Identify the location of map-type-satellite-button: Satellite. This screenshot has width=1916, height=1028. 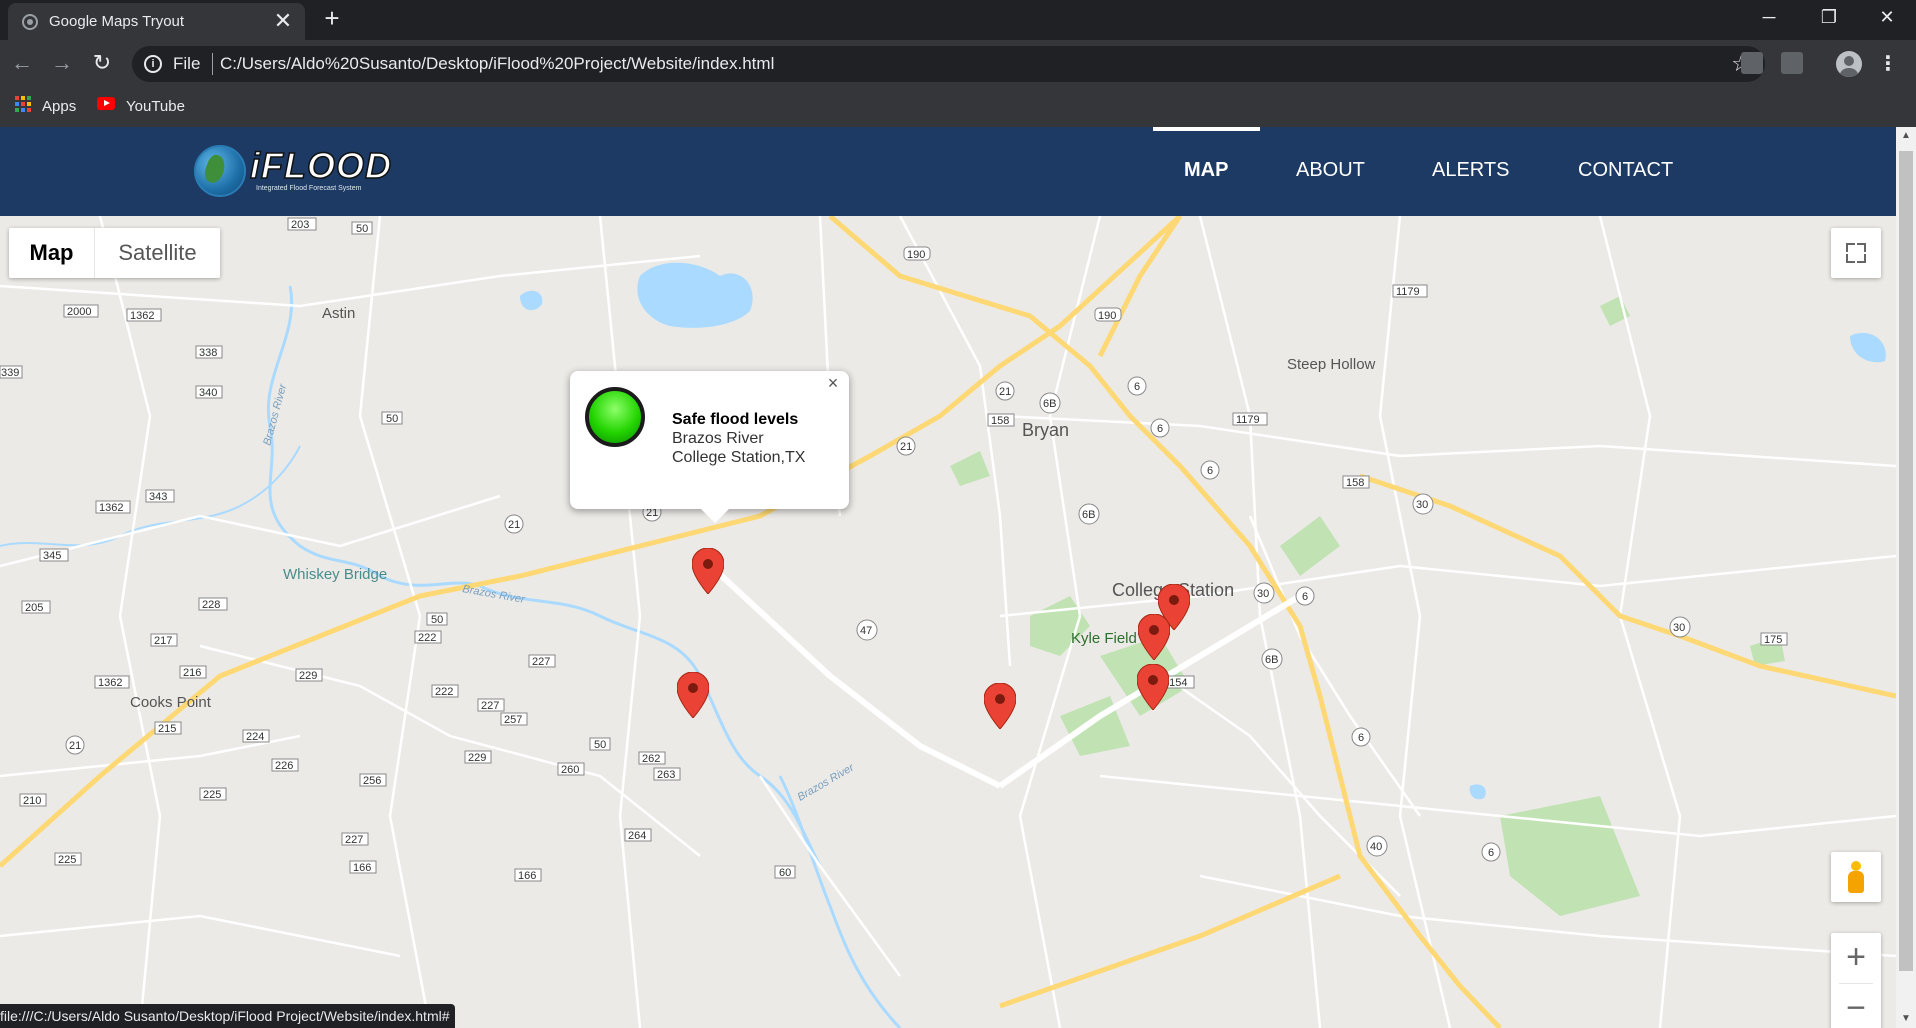
(157, 253).